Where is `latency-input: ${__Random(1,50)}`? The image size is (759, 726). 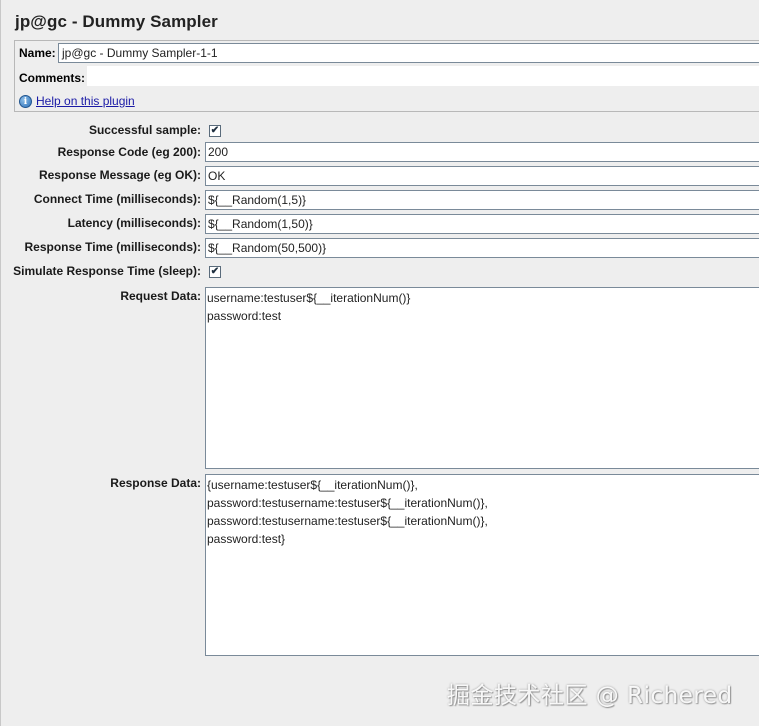
latency-input: ${__Random(1,50)} is located at coordinates (482, 224).